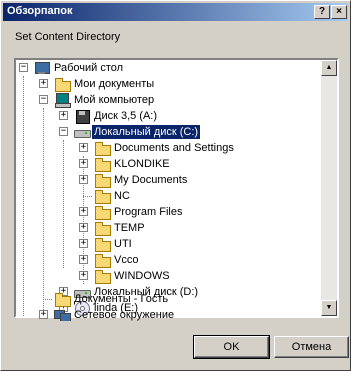 The height and width of the screenshot is (371, 351). I want to click on tree-item-label: My Documents, so click(151, 180).